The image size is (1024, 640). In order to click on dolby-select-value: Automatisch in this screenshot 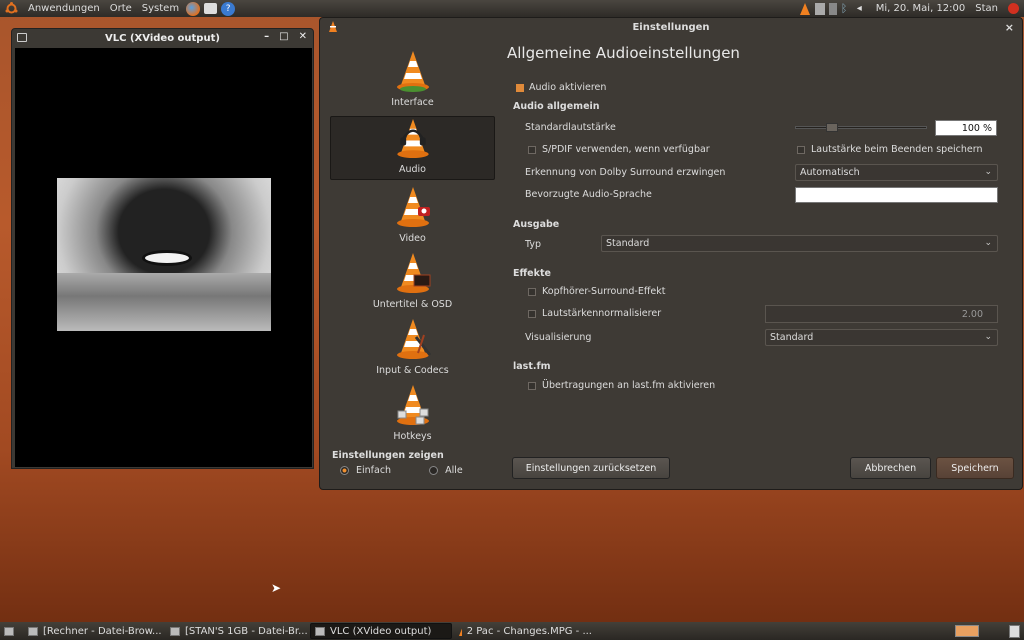, I will do `click(830, 172)`.